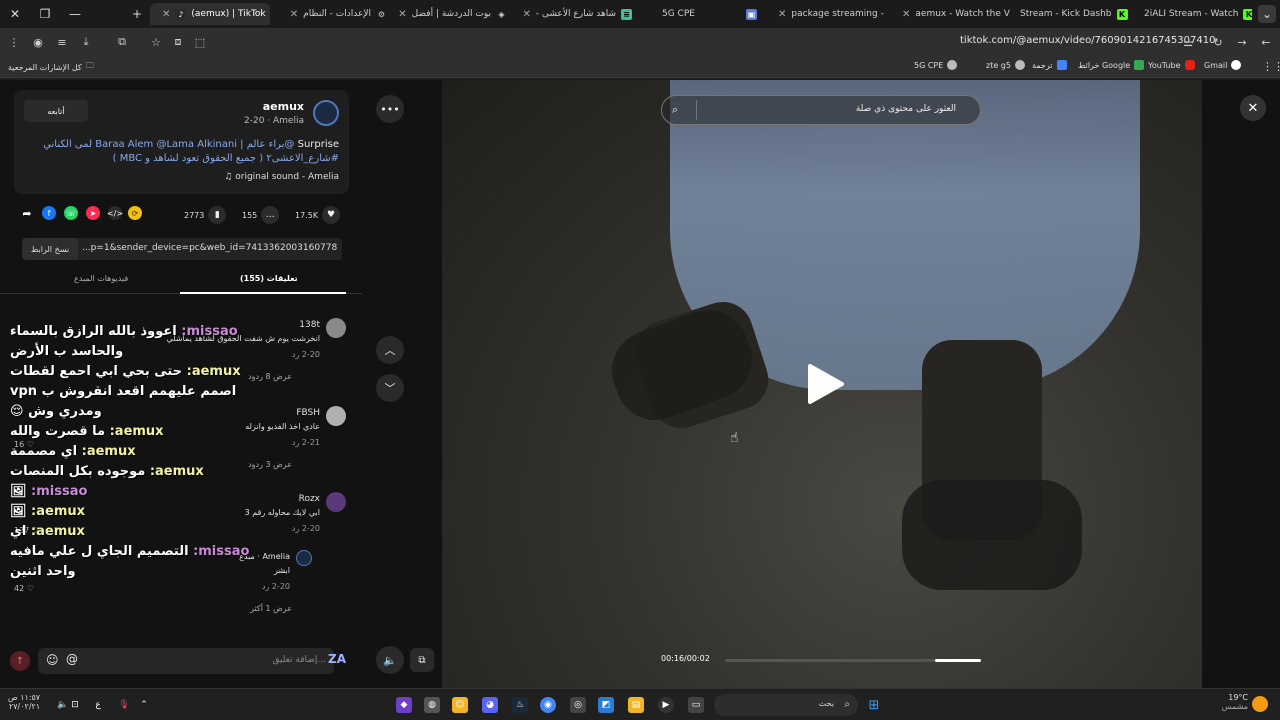 The height and width of the screenshot is (720, 1280). I want to click on tab-comments: تعليقات (155), so click(269, 278).